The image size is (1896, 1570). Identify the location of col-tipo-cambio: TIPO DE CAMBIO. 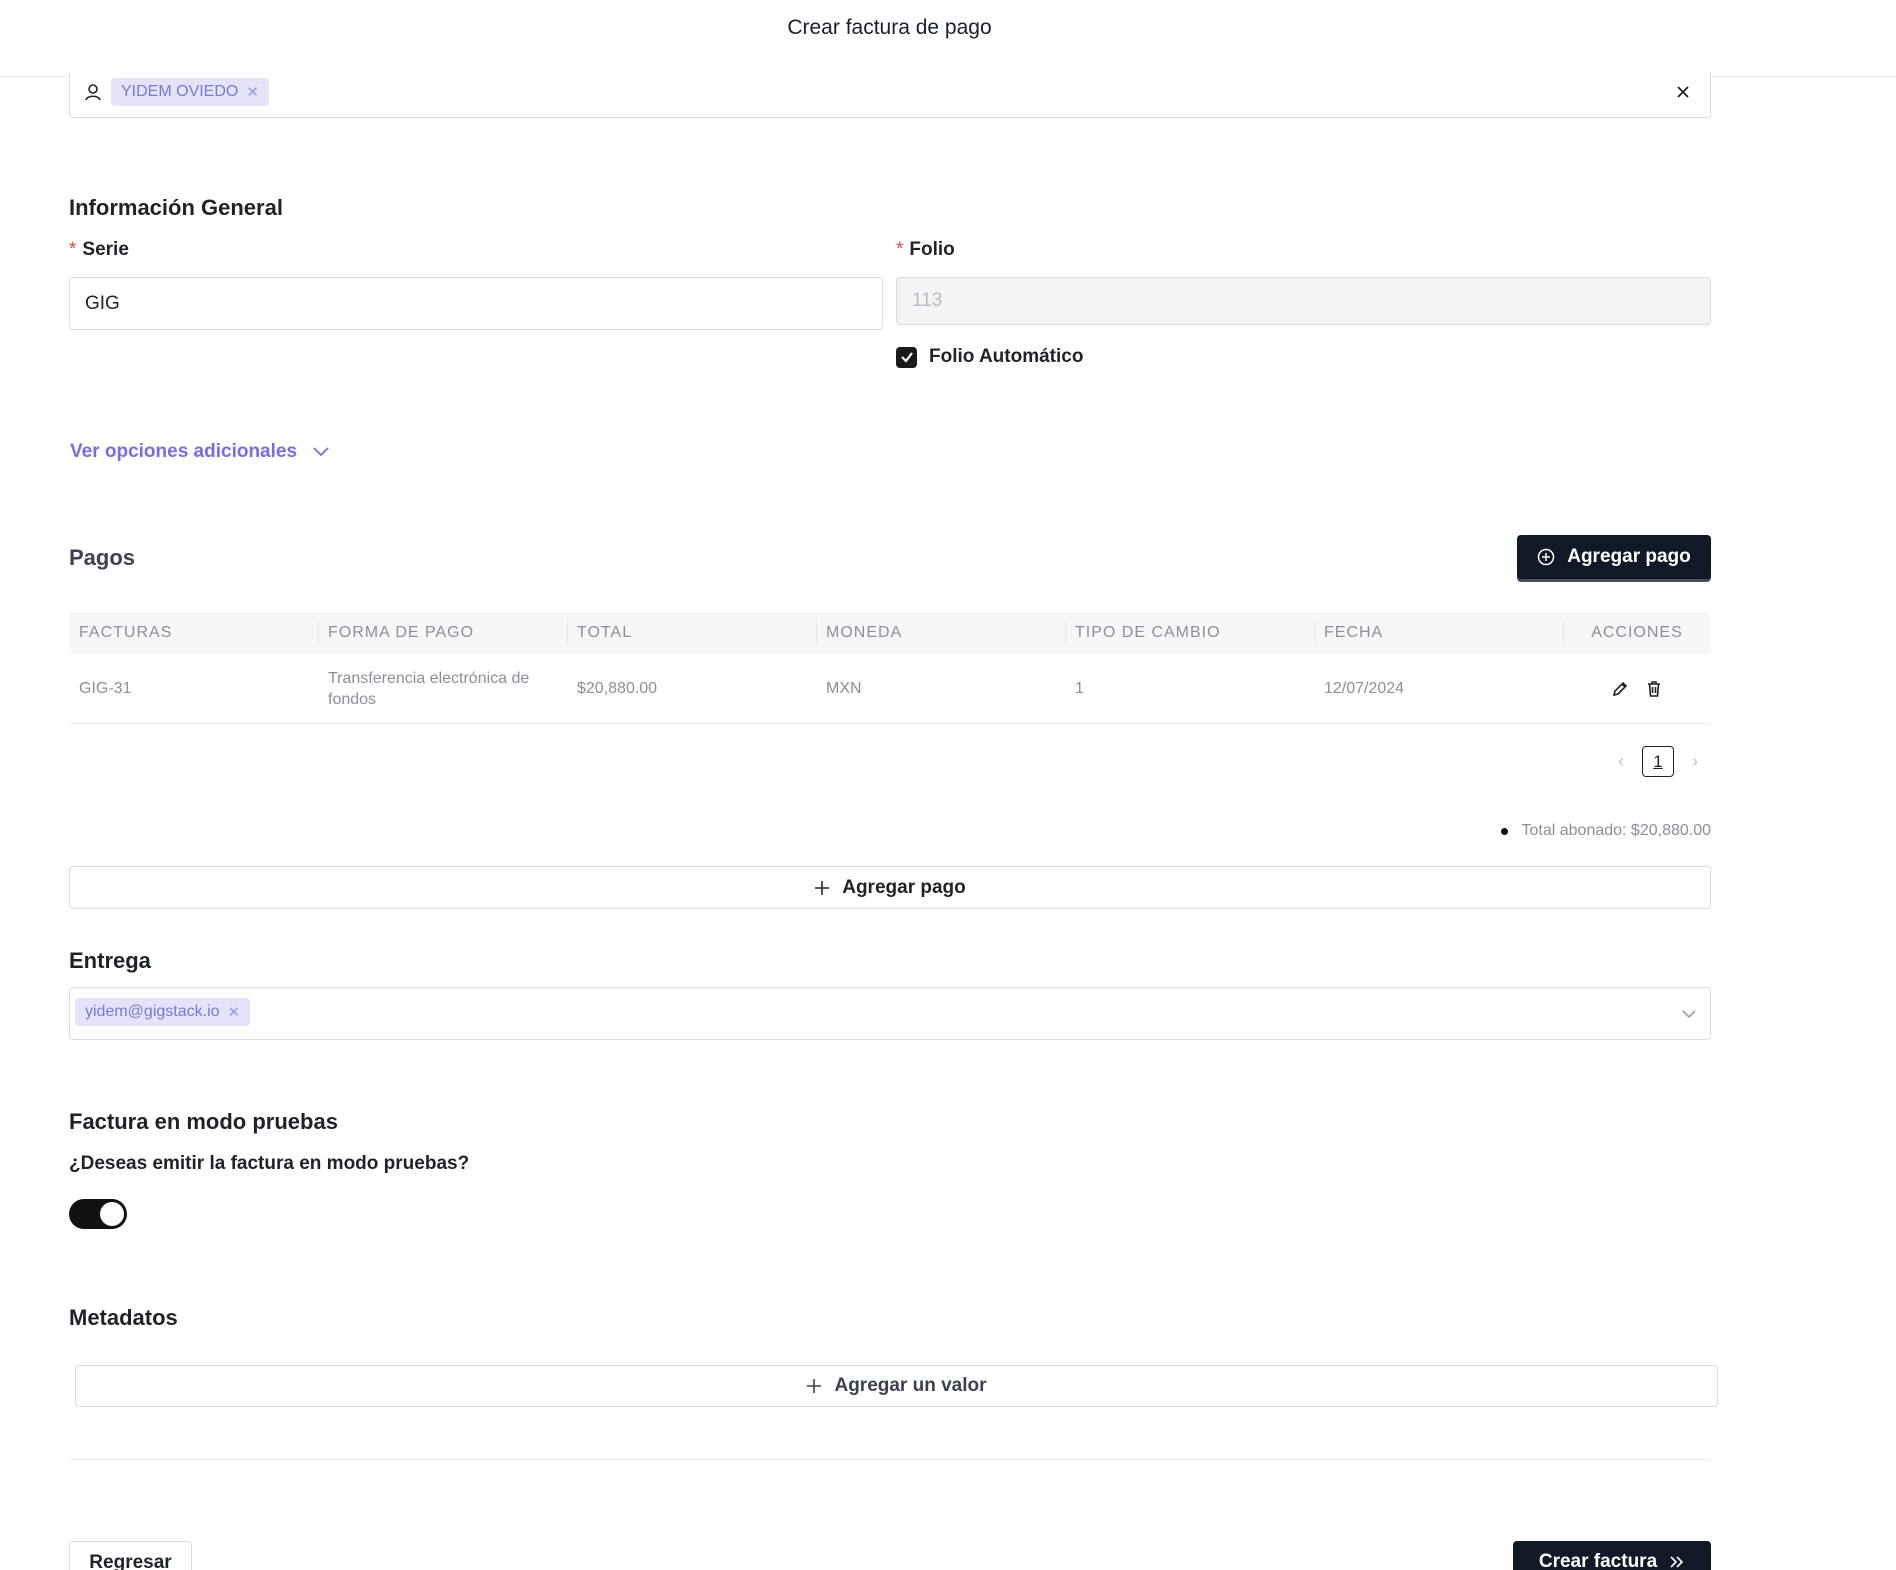
(1189, 633).